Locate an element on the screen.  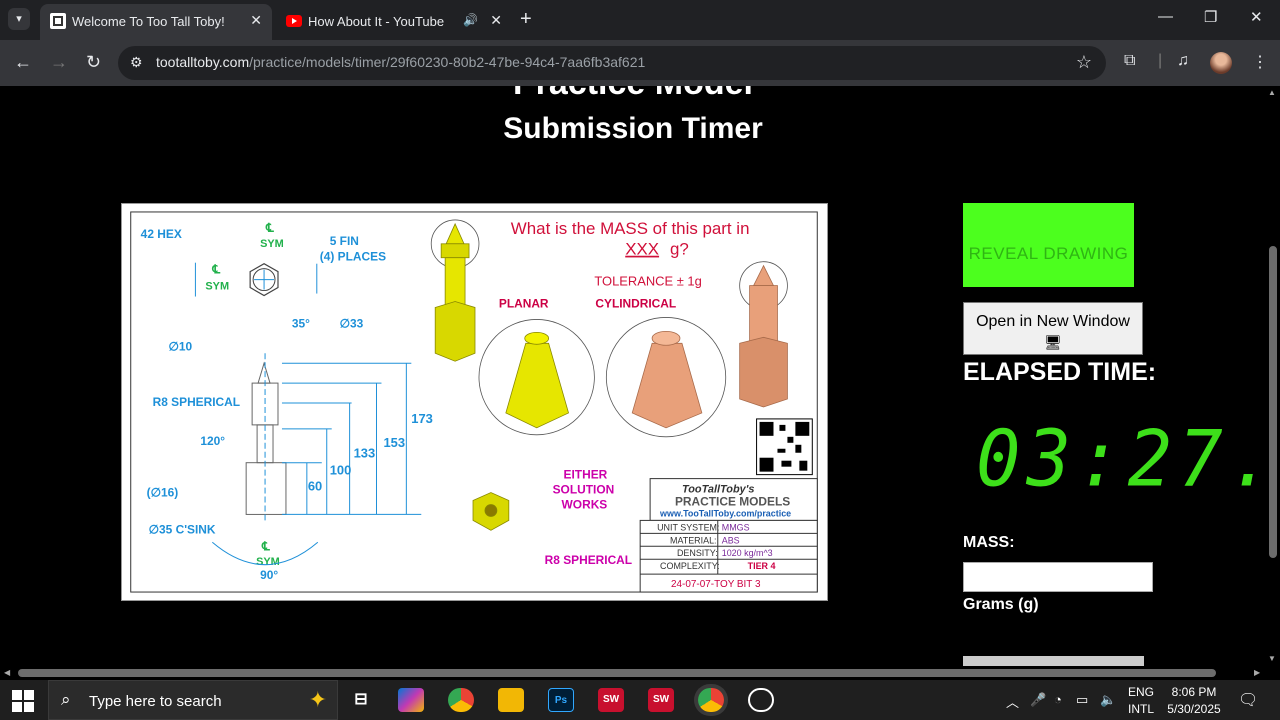
battery-icon: ▭ is located at coordinates (1082, 700).